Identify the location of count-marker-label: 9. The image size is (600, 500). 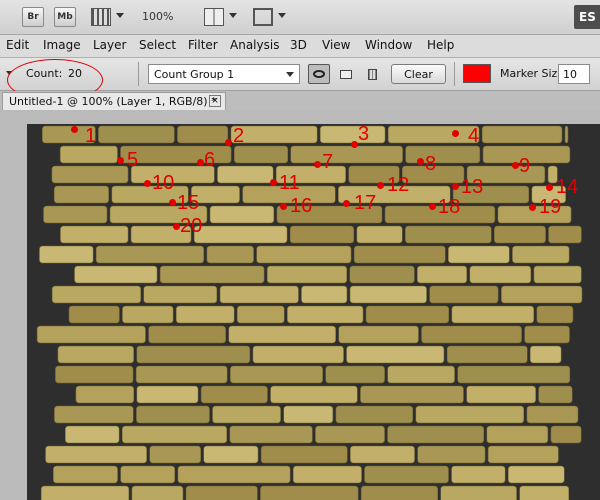
(525, 166).